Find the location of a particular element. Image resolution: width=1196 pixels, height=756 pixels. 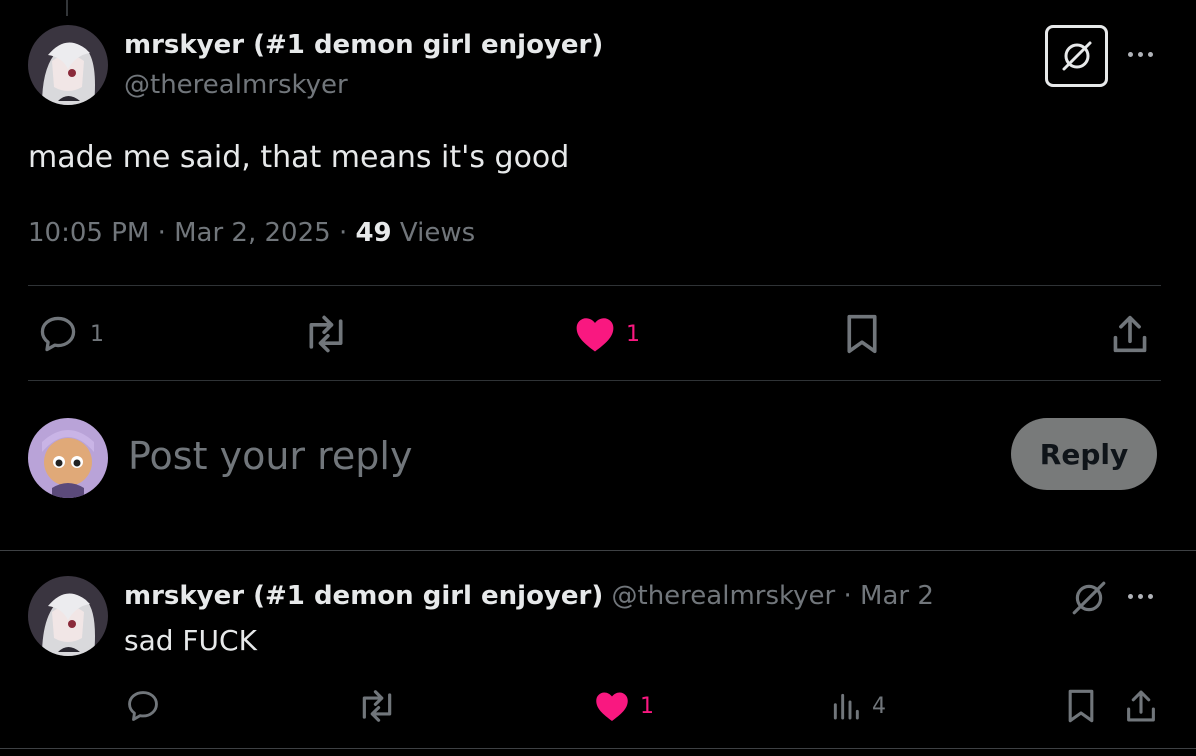

reply-author-avatar is located at coordinates (68, 616).